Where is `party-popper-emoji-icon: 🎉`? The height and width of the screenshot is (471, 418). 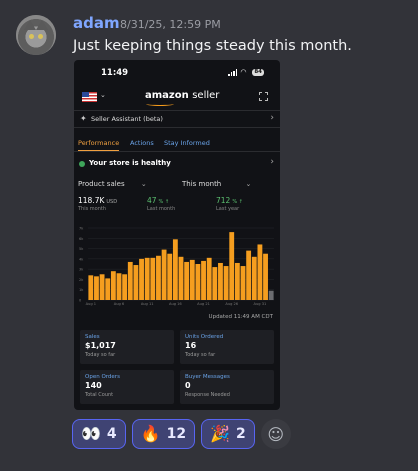 party-popper-emoji-icon: 🎉 is located at coordinates (220, 433).